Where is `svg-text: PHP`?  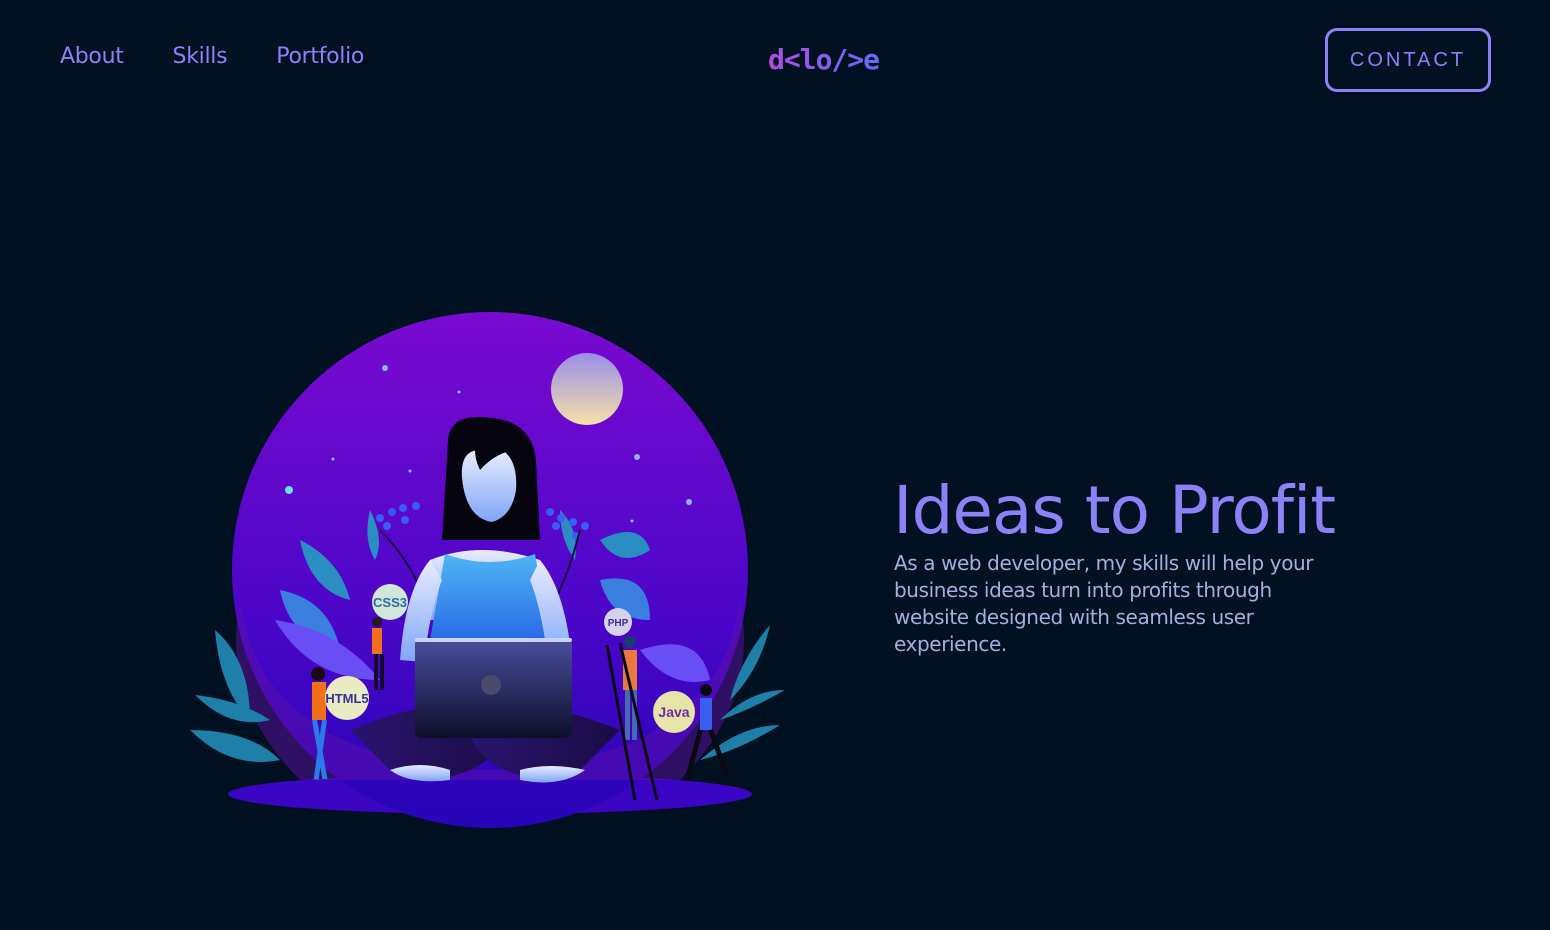
svg-text: PHP is located at coordinates (618, 623).